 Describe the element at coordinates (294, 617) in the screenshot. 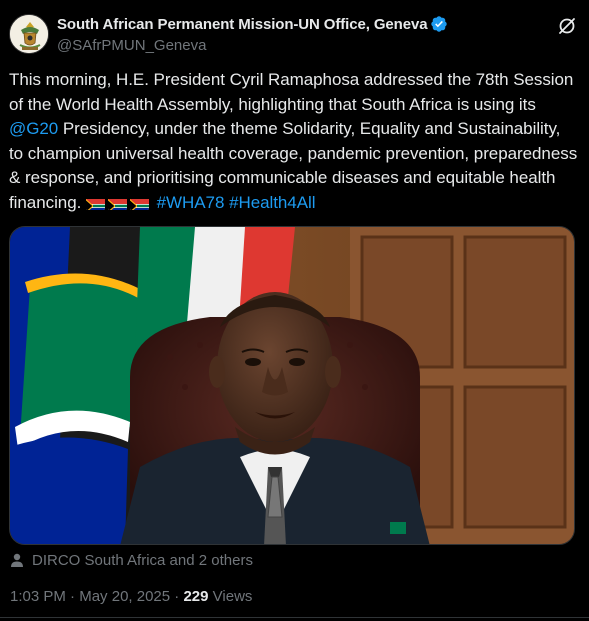

I see `bottom-divider` at that location.